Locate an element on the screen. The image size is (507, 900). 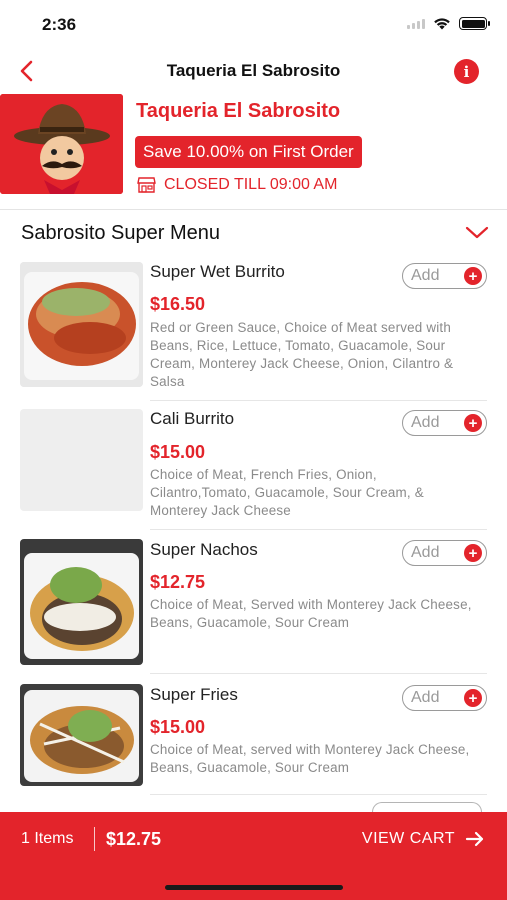
nav-bar: Taqueria El Sabrosito i is located at coordinates (253, 72).